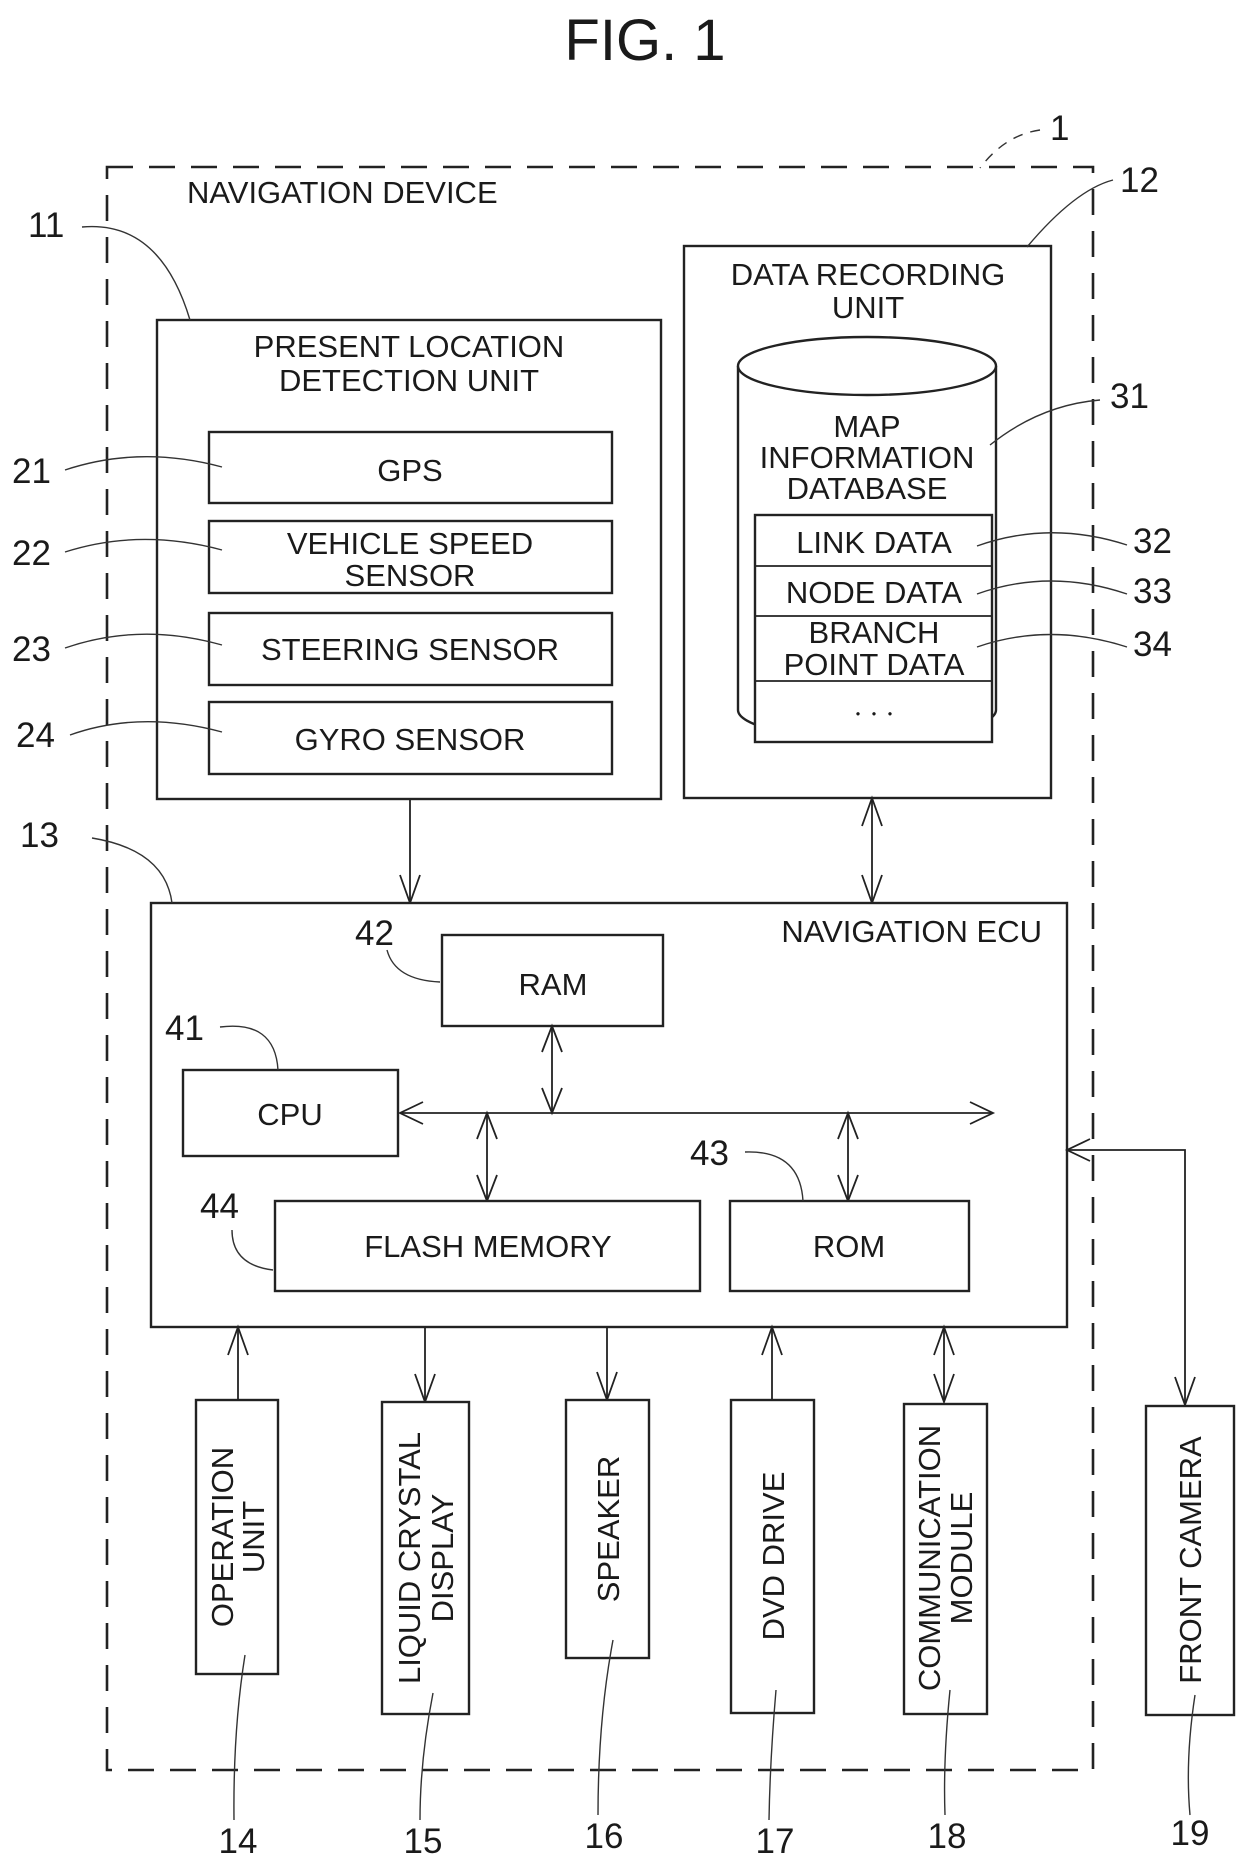  What do you see at coordinates (868, 274) in the screenshot?
I see `dru-title-line1: DATA RECORDING` at bounding box center [868, 274].